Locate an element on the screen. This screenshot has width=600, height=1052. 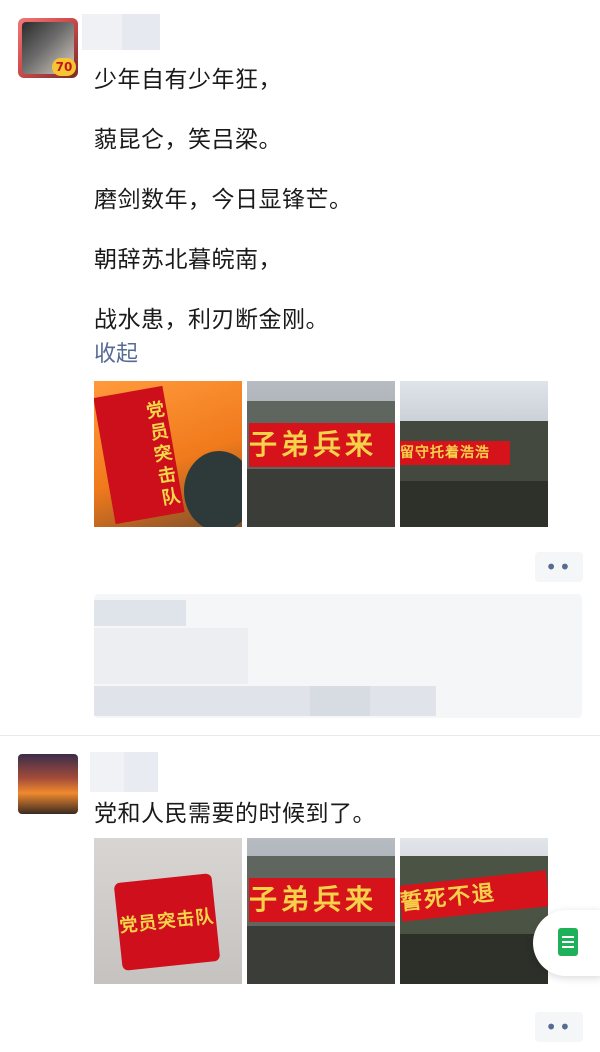
avatar-badge: 70 is located at coordinates (64, 67).